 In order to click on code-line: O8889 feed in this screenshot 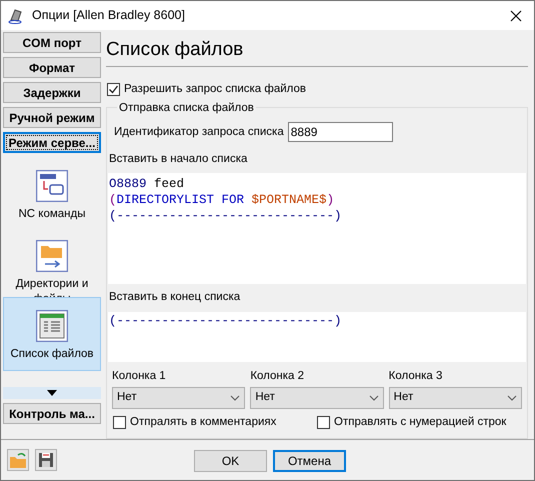, I will do `click(146, 184)`.